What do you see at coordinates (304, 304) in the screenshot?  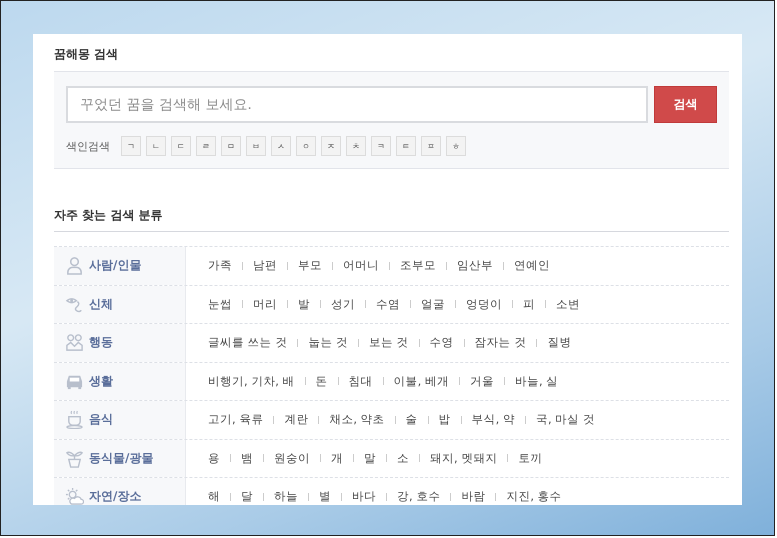 I see `keyword-link: 발` at bounding box center [304, 304].